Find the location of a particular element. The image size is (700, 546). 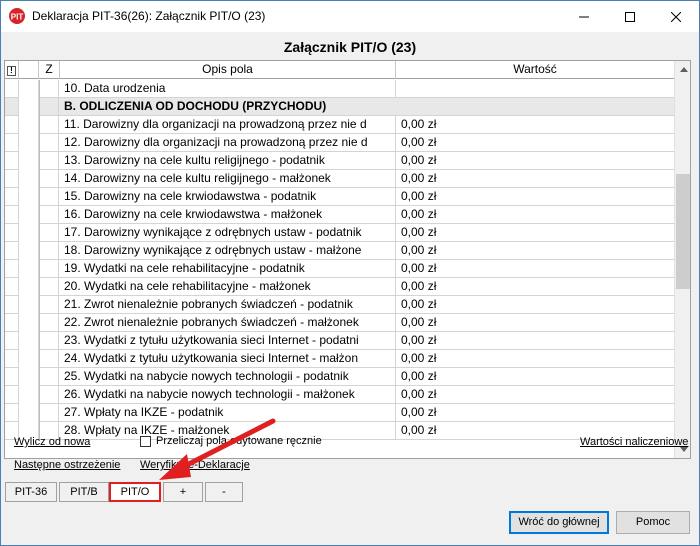

tab-pit-o: PIT/O is located at coordinates (135, 492).